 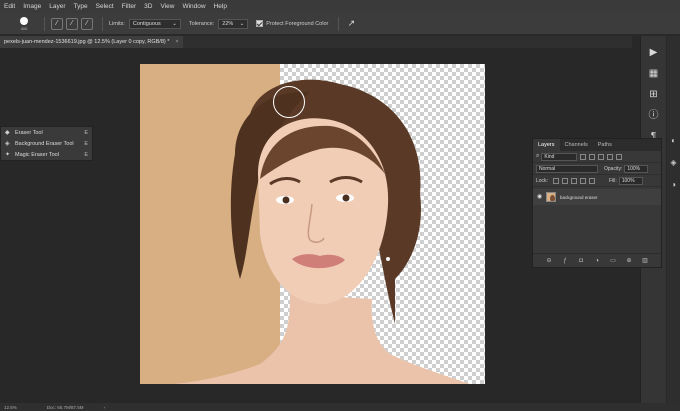 What do you see at coordinates (148, 6) in the screenshot?
I see `menu-3d: 3D` at bounding box center [148, 6].